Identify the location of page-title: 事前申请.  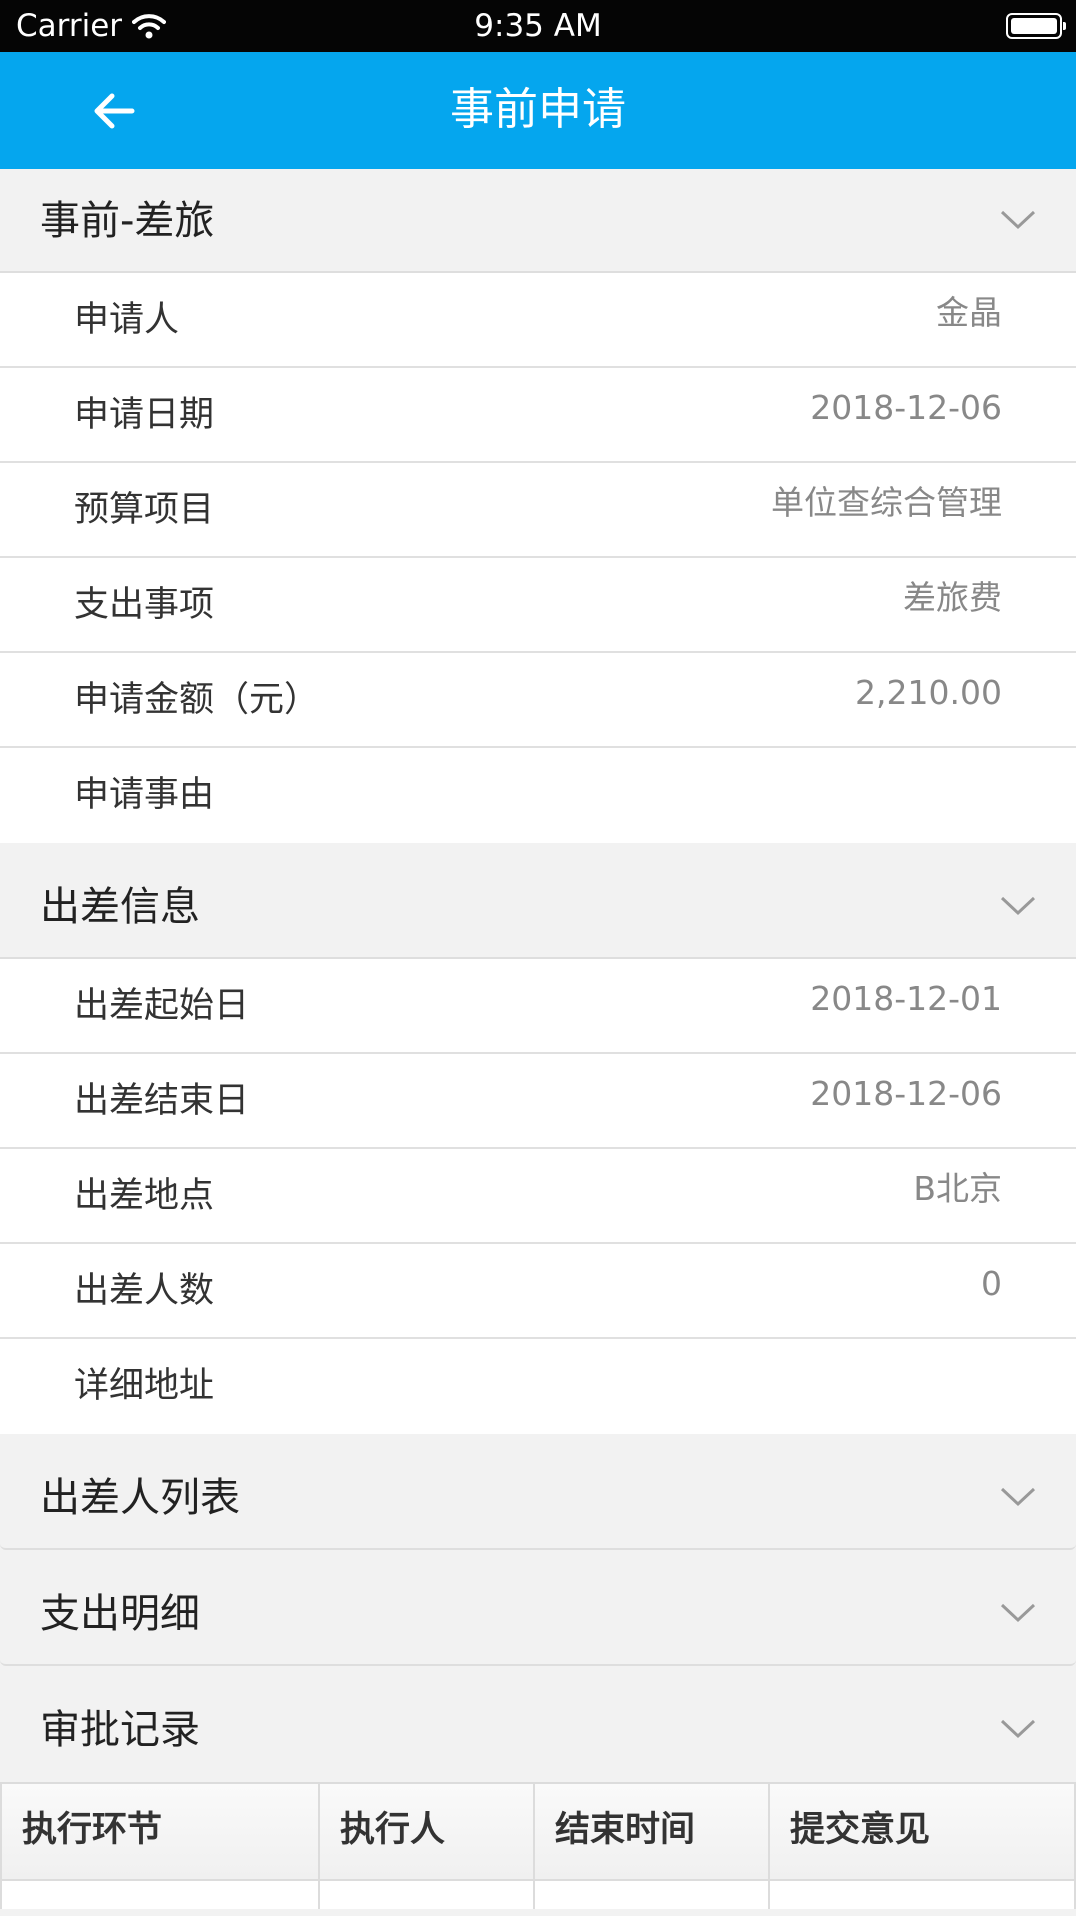
(538, 109).